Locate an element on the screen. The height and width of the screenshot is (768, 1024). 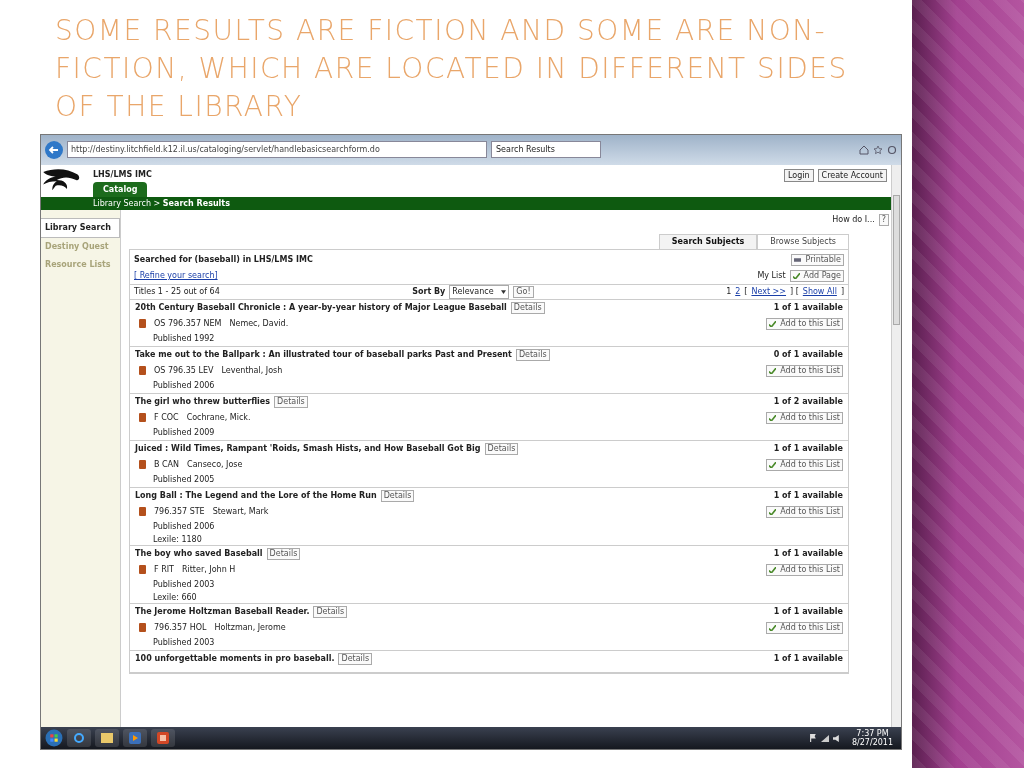
search-tab: Search Subjects is located at coordinates (708, 241).